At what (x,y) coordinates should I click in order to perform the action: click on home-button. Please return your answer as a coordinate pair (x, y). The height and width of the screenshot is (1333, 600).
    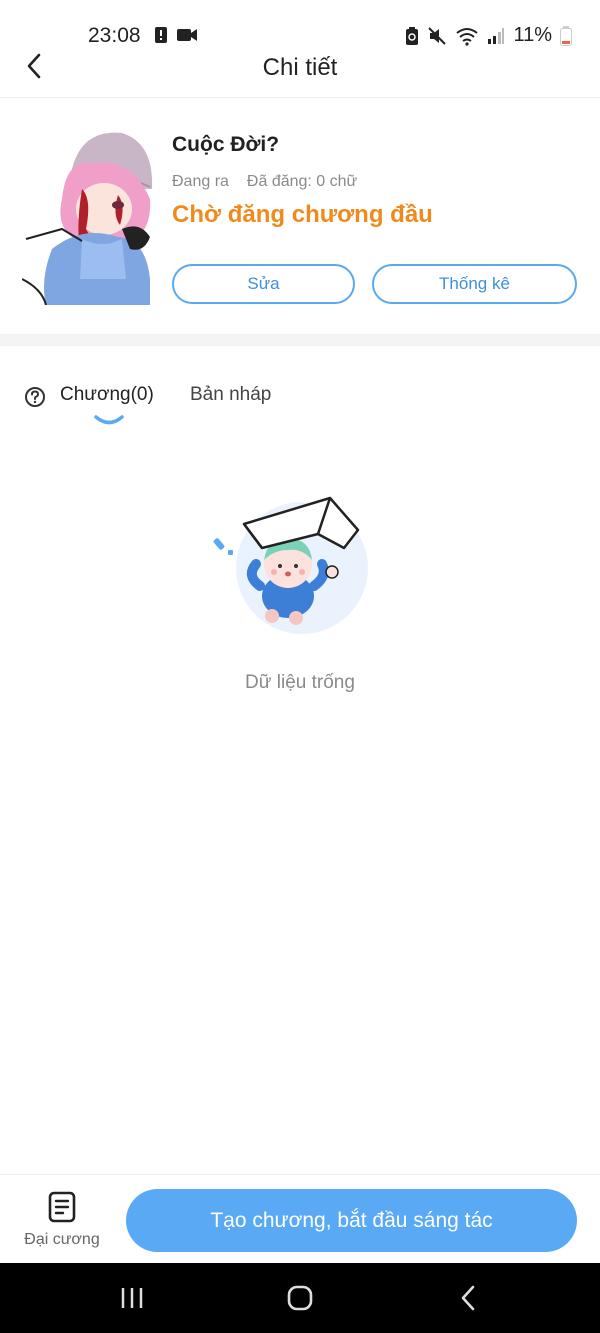
    Looking at the image, I should click on (300, 1298).